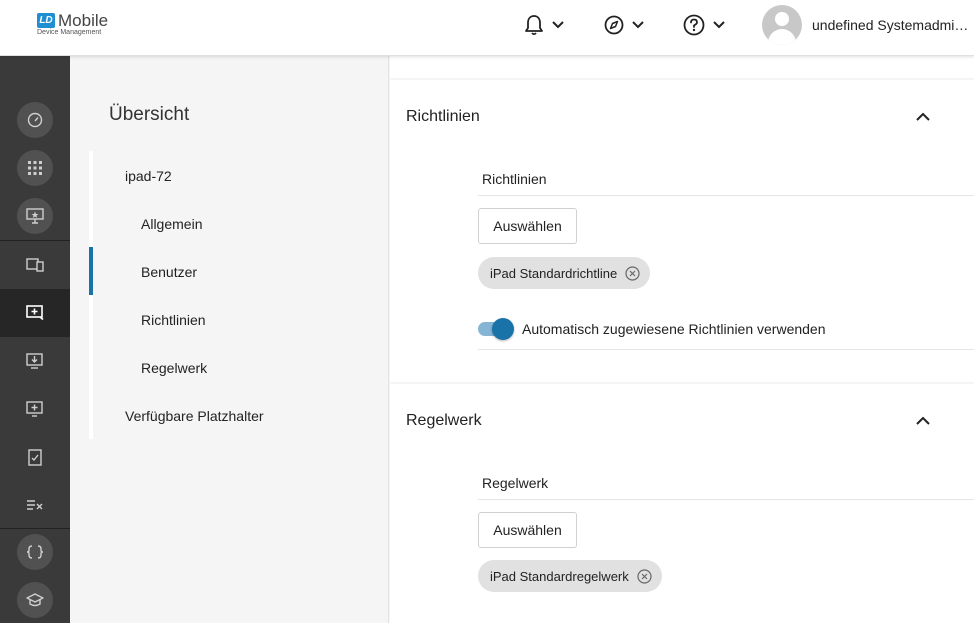 The width and height of the screenshot is (974, 623). I want to click on monitor-add-icon, so click(34, 409).